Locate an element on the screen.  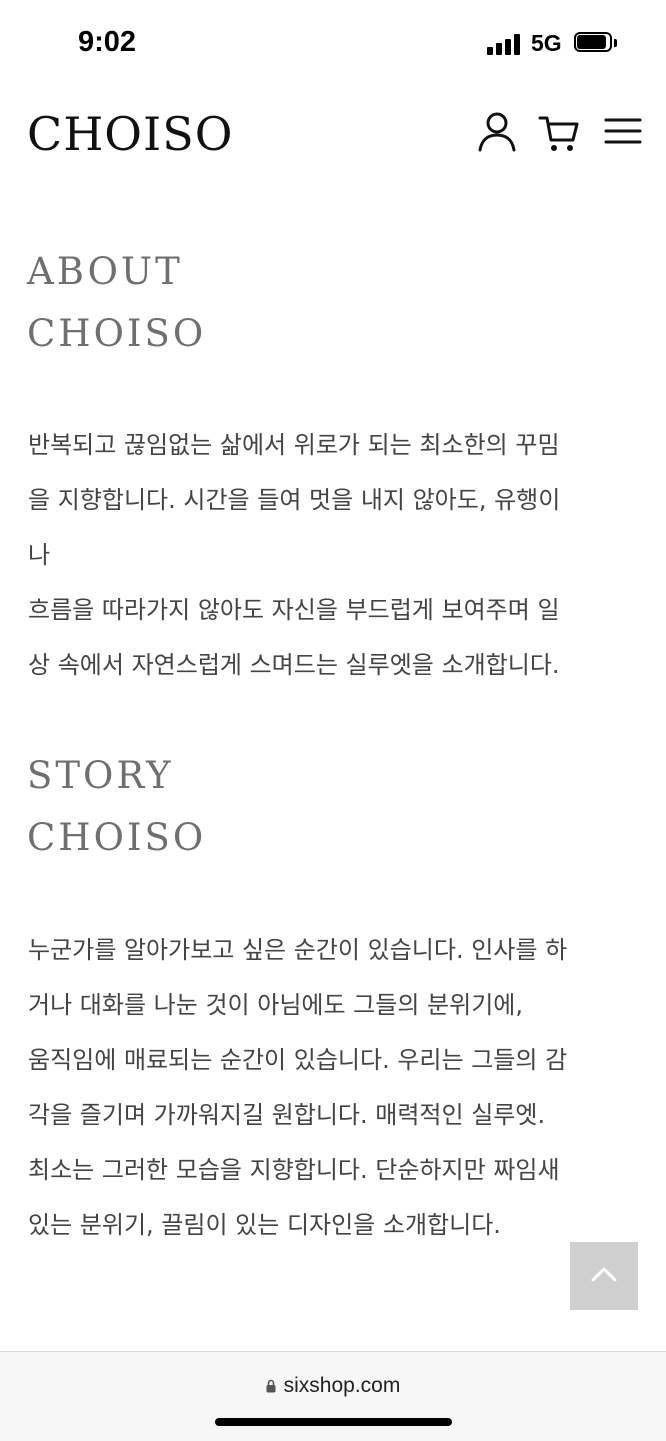
browser-bar: sixshop.com is located at coordinates (333, 1396).